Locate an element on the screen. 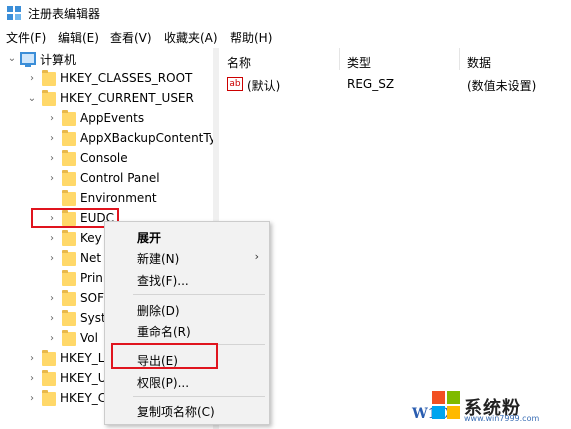 This screenshot has width=571, height=429. menu-view: 查看(V) is located at coordinates (131, 37).